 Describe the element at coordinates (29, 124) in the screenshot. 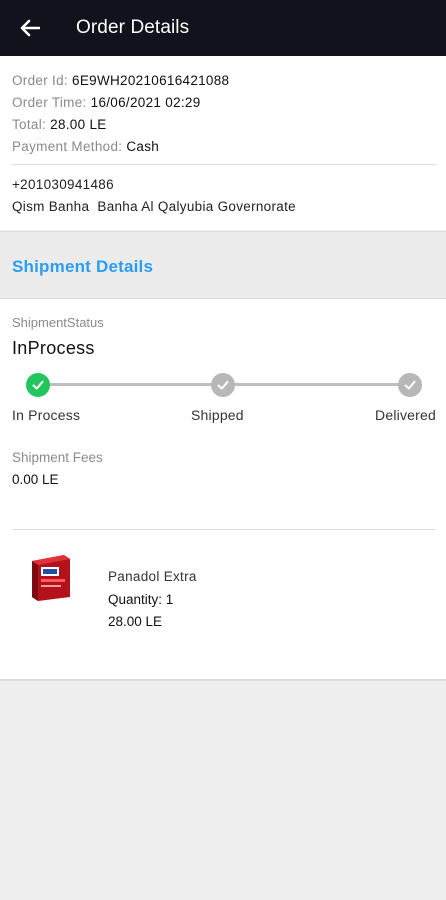

I see `order-total-label: Total:` at that location.